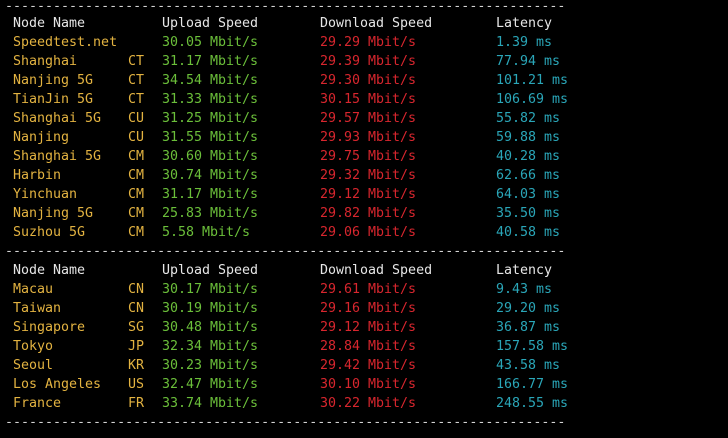 Image resolution: width=728 pixels, height=438 pixels. I want to click on node-name: TianJin 5G, so click(53, 99).